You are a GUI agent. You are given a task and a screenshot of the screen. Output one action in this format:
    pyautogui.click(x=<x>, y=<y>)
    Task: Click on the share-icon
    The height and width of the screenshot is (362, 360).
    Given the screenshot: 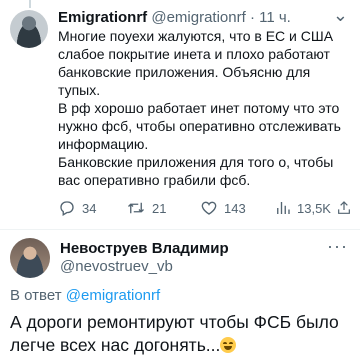 What is the action you would take?
    pyautogui.click(x=344, y=207)
    